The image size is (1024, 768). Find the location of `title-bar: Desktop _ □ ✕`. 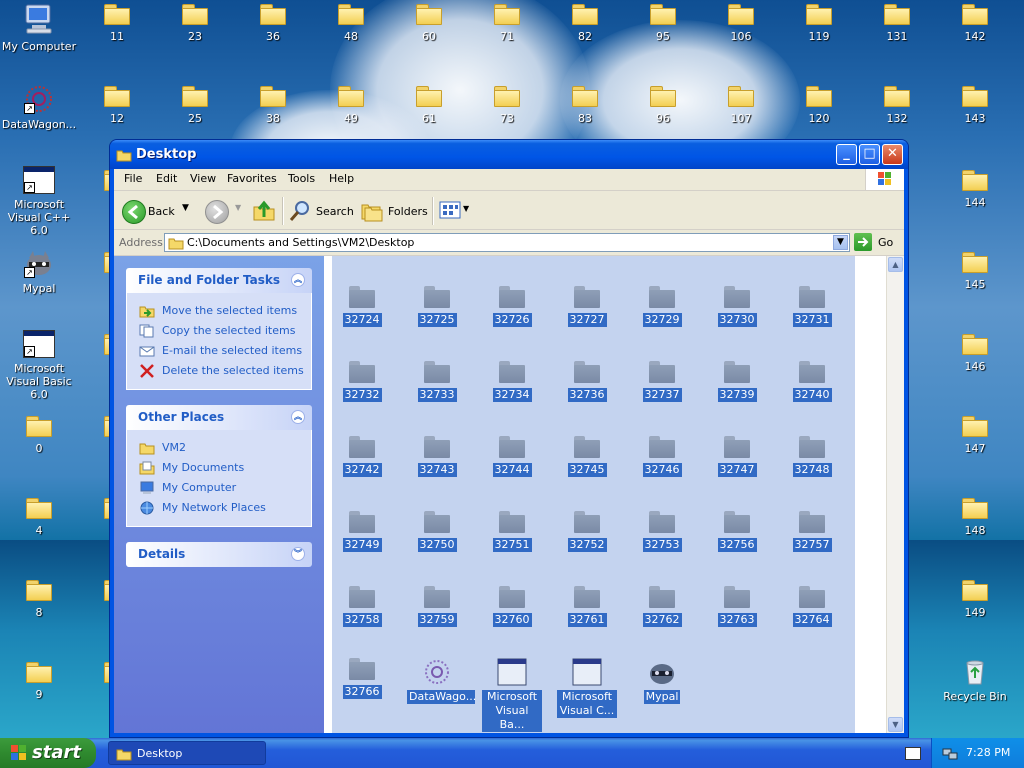

title-bar: Desktop _ □ ✕ is located at coordinates (509, 154).